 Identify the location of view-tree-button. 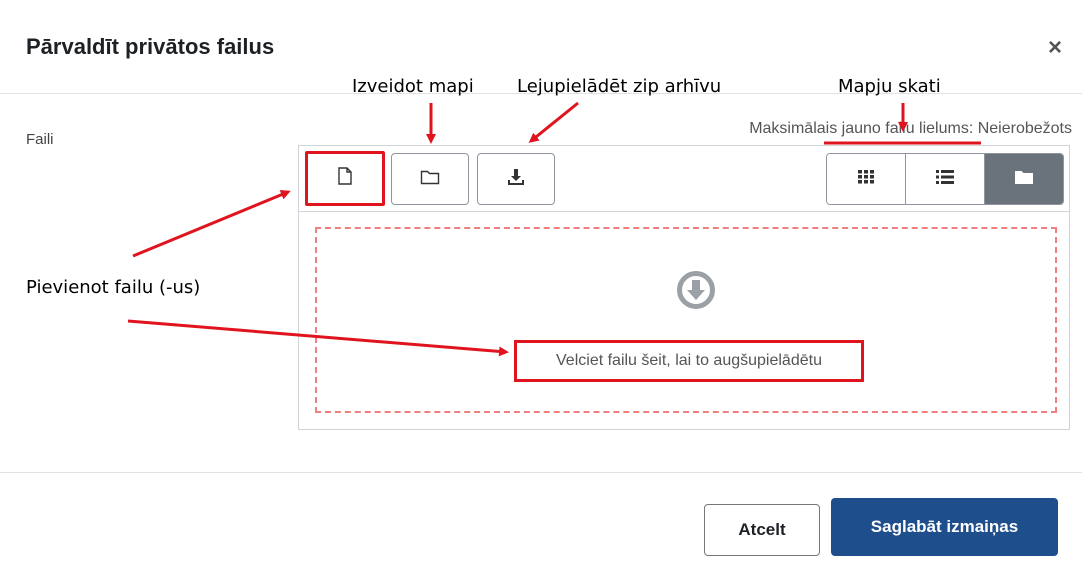
(1024, 179).